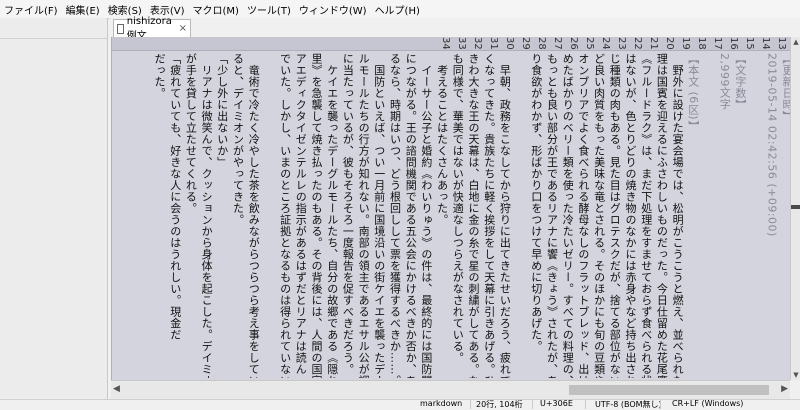 Image resolution: width=800 pixels, height=410 pixels. Describe the element at coordinates (771, 215) in the screenshot. I see `text-line: 2019-05-14 02:42:56 (+09:00)` at that location.